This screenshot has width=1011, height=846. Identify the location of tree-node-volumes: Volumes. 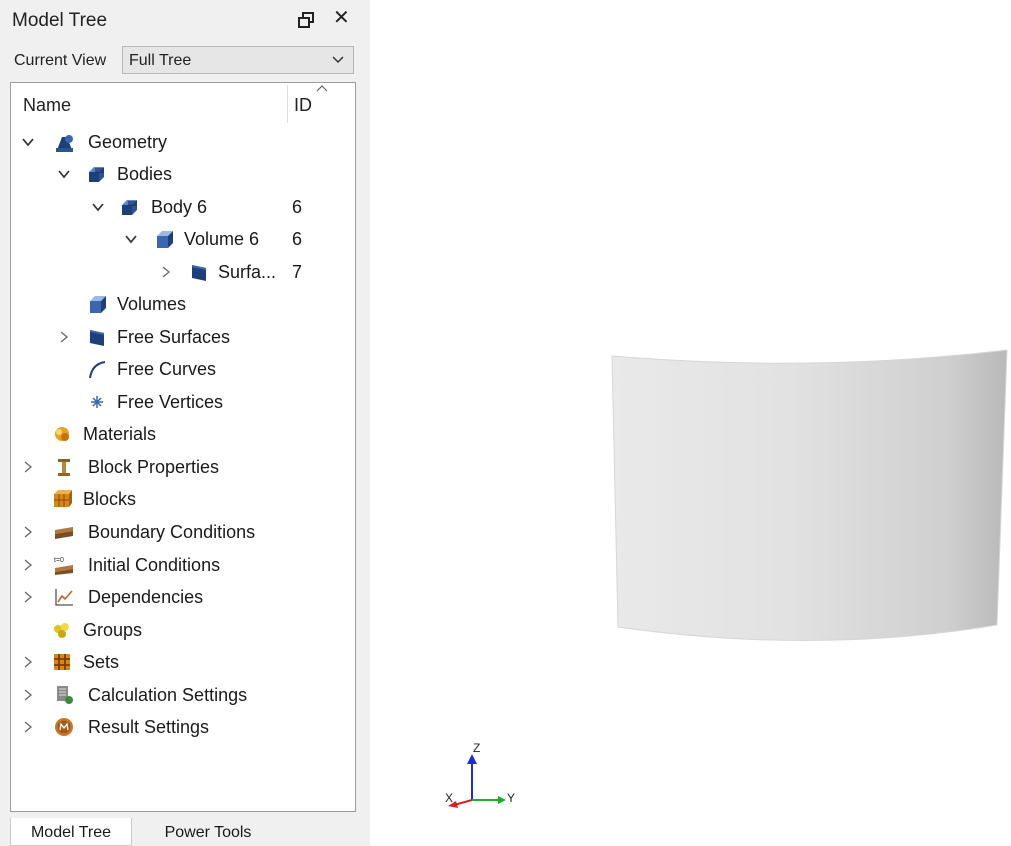
(183, 305).